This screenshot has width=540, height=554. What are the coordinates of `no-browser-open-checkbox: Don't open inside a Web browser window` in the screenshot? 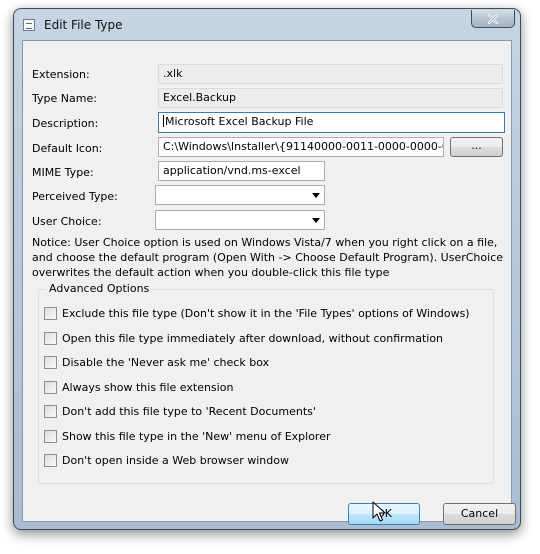 It's located at (166, 460).